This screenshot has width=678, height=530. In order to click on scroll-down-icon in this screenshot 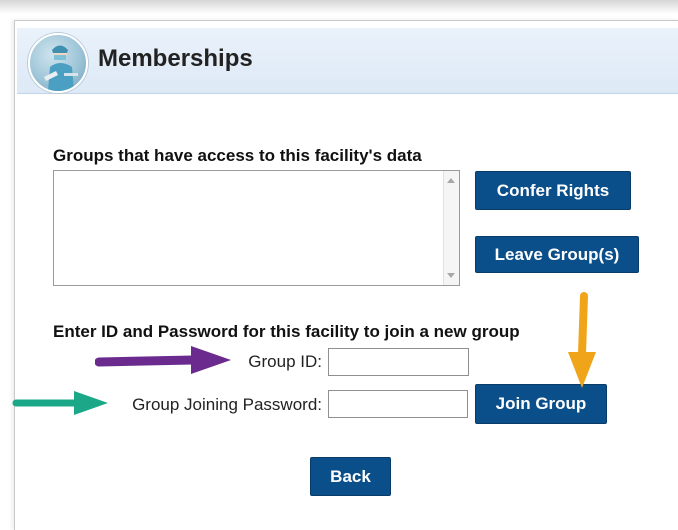, I will do `click(451, 275)`.